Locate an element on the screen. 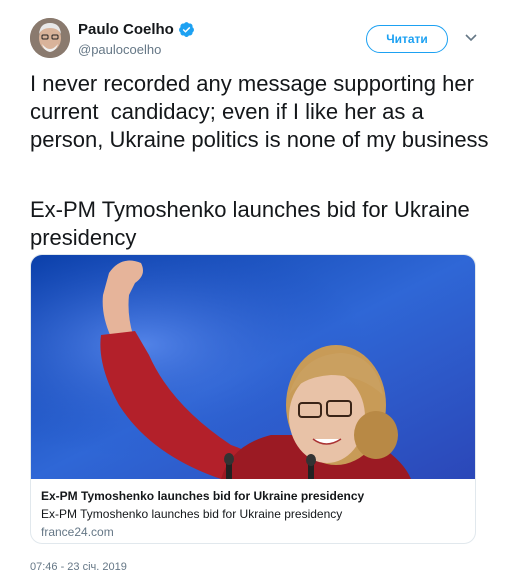 The width and height of the screenshot is (506, 583). tweet-timestamp: 07:46 - 23 січ. 2019 is located at coordinates (78, 567).